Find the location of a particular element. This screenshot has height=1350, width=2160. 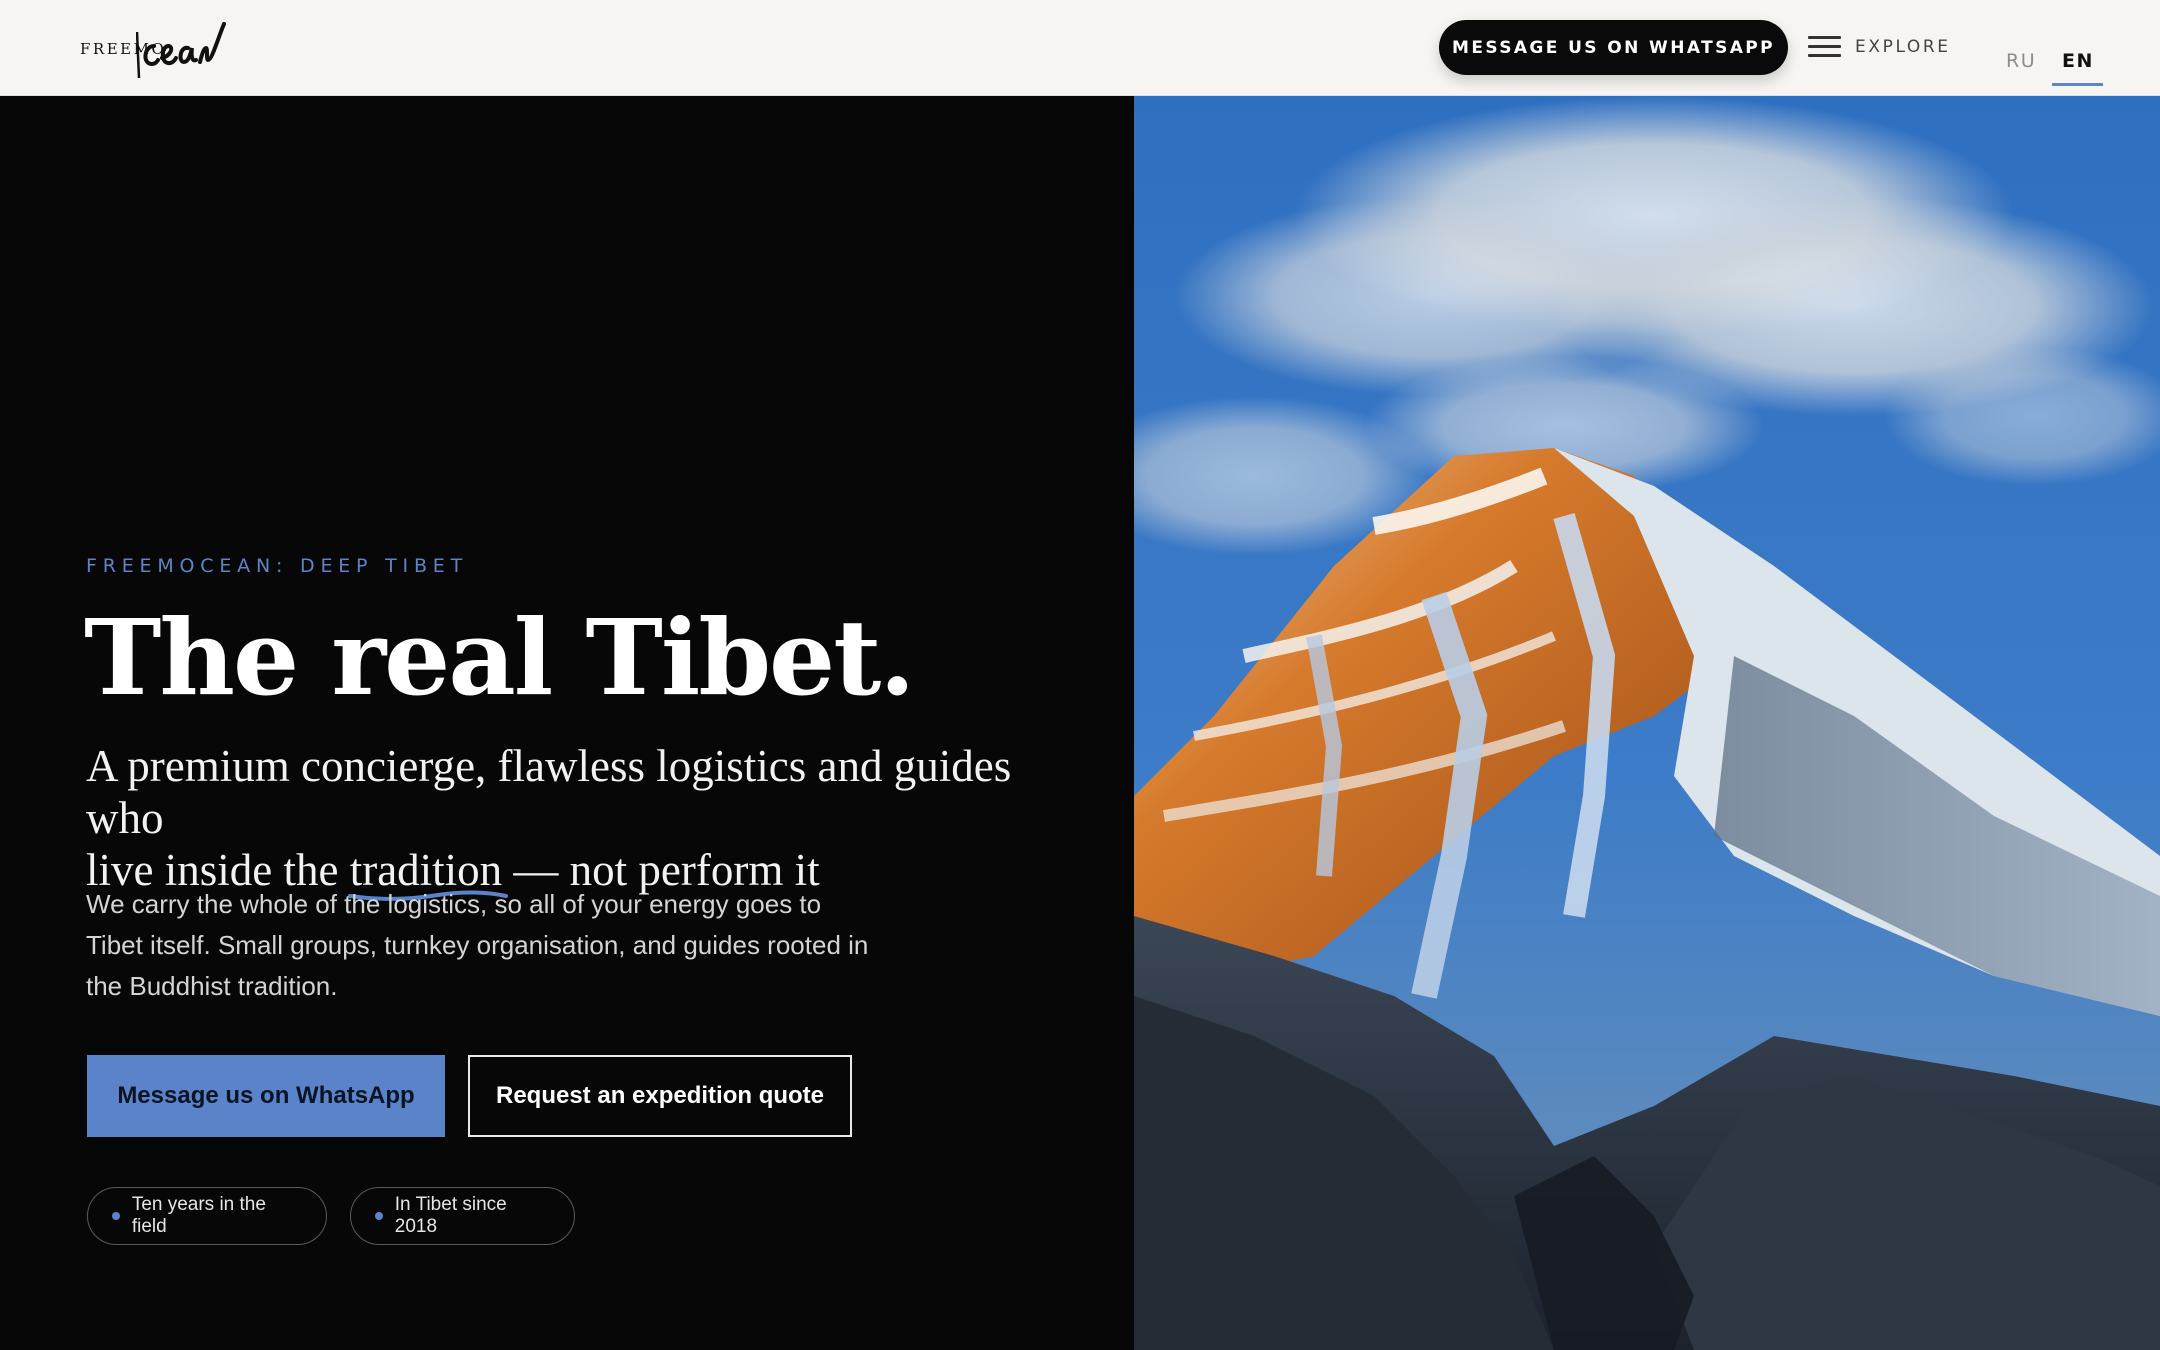

hero-title: The real Tibet. is located at coordinates (499, 657).